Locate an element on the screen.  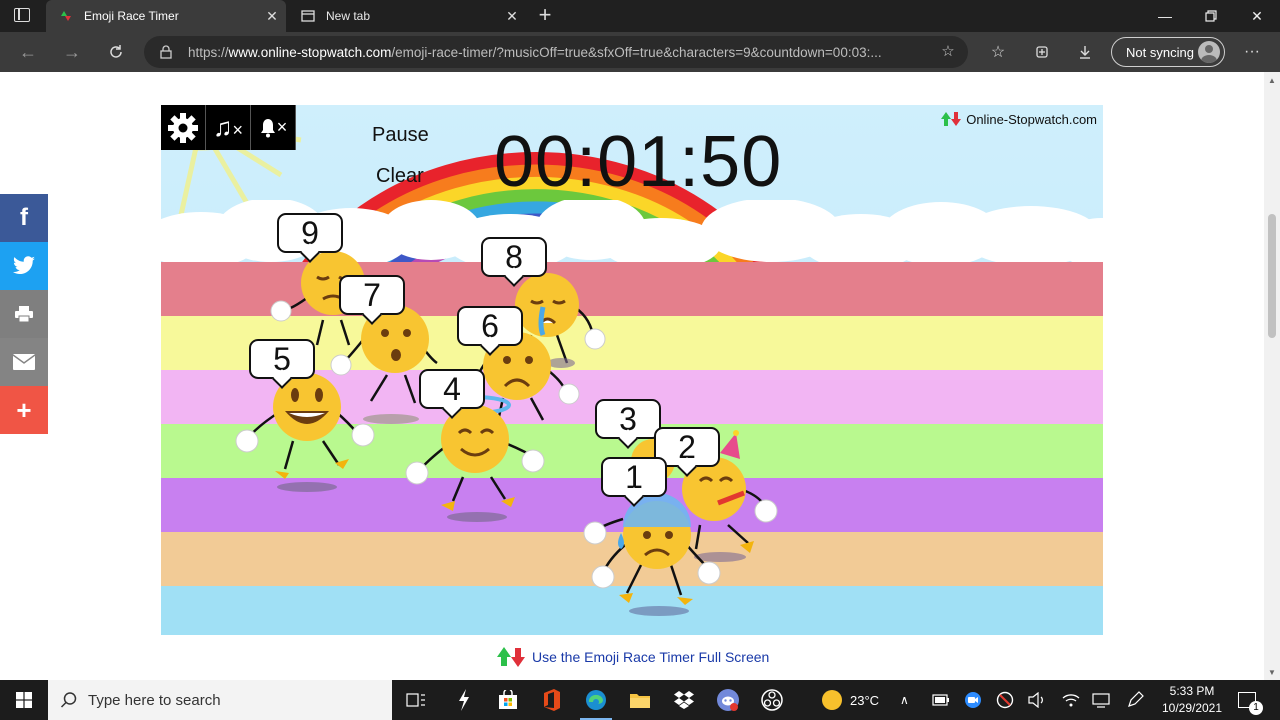
brand-name: Online-Stopwatch.com is located at coordinates (1031, 119).